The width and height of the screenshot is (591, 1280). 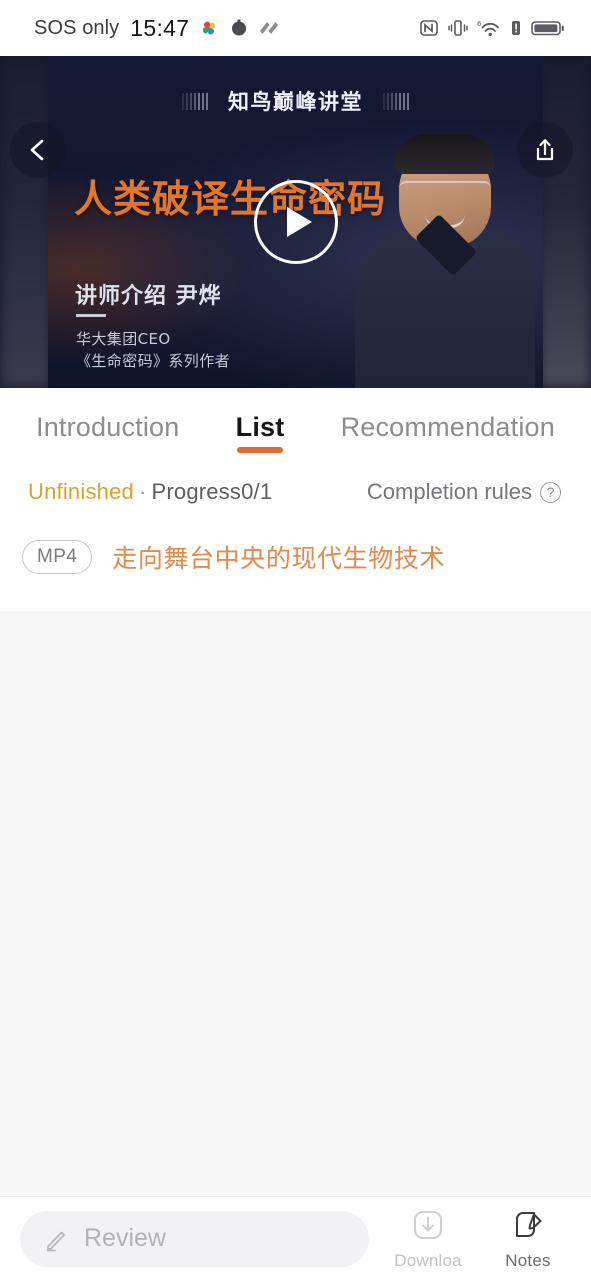 I want to click on tab-list-underline, so click(x=260, y=450).